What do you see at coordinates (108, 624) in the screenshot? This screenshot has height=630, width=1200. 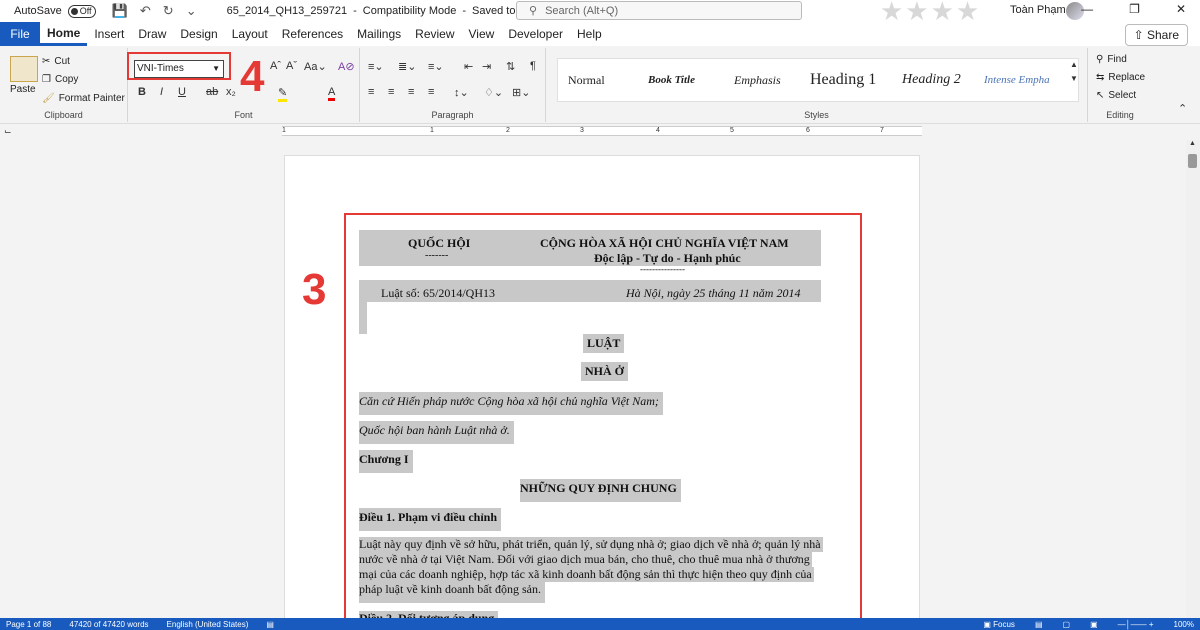 I see `word-count: 47420 of 47420 words` at bounding box center [108, 624].